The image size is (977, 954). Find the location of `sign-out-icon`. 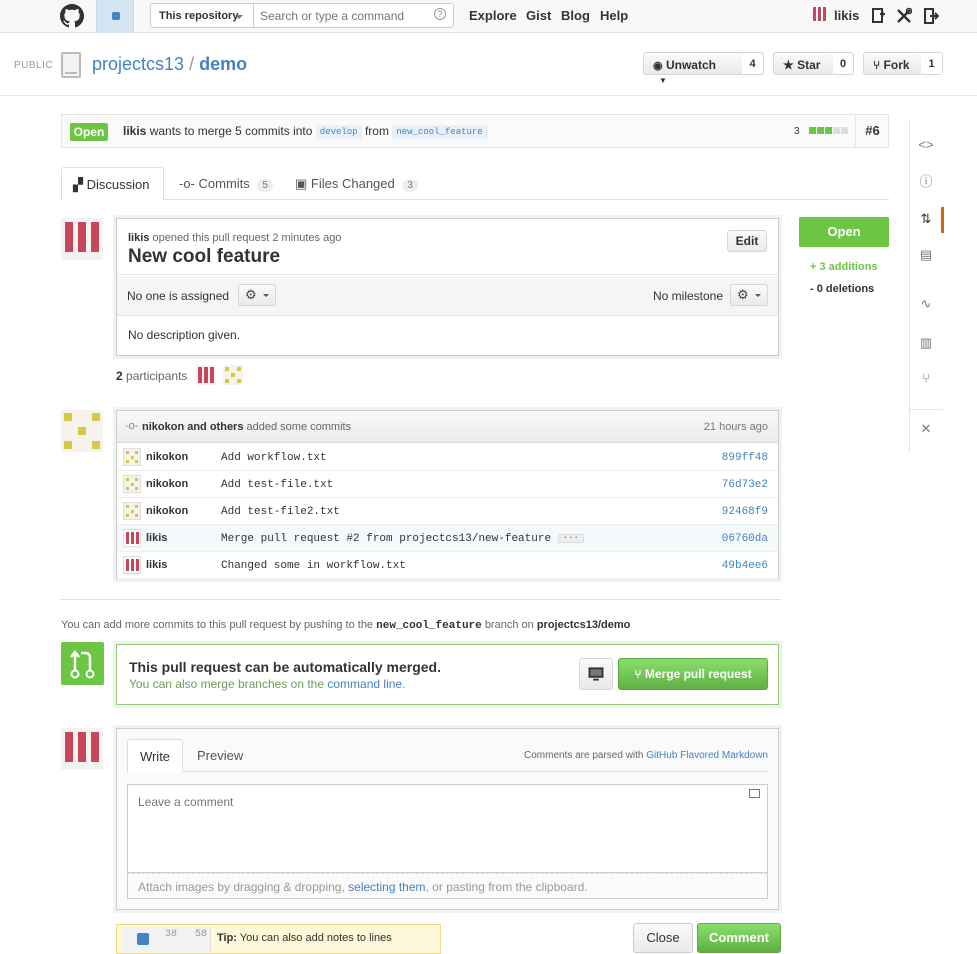

sign-out-icon is located at coordinates (931, 16).